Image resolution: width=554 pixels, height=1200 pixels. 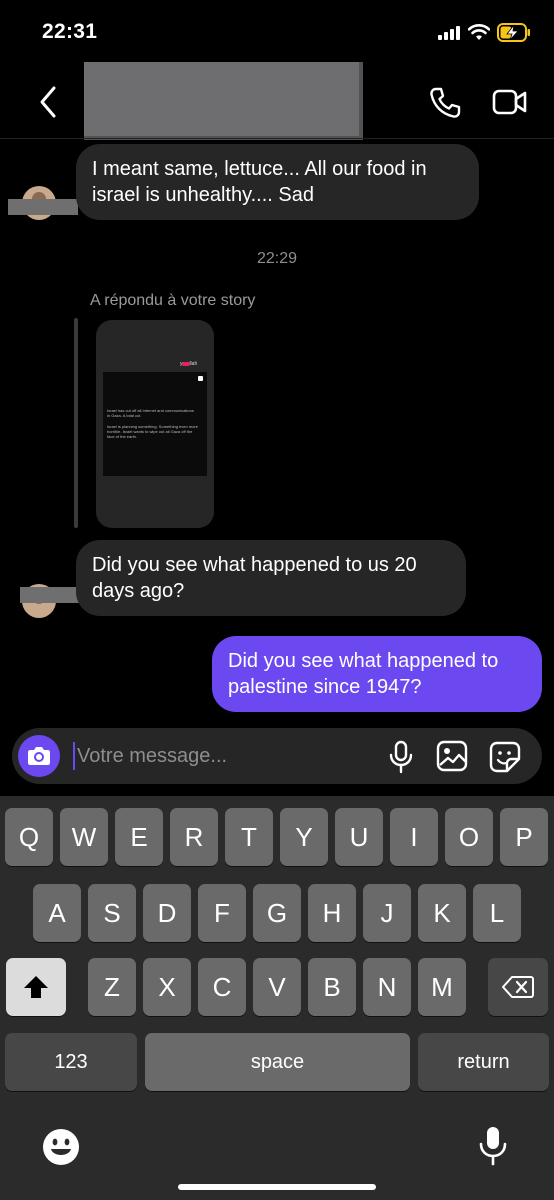 What do you see at coordinates (442, 987) in the screenshot?
I see `key-m: M` at bounding box center [442, 987].